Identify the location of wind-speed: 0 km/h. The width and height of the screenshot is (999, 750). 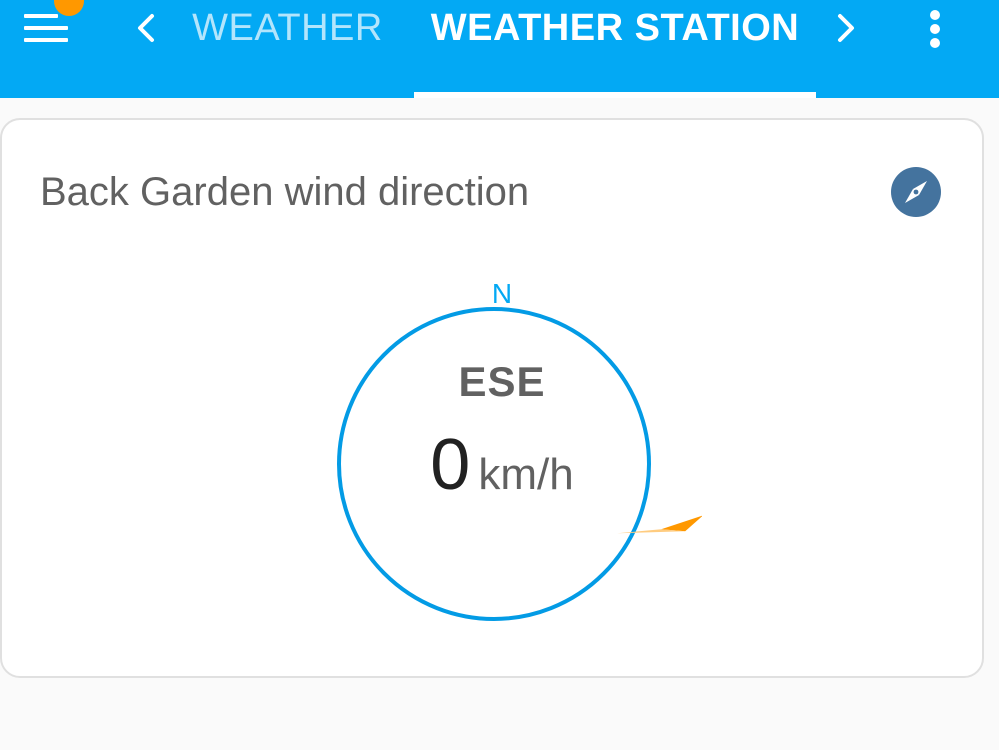
(502, 465).